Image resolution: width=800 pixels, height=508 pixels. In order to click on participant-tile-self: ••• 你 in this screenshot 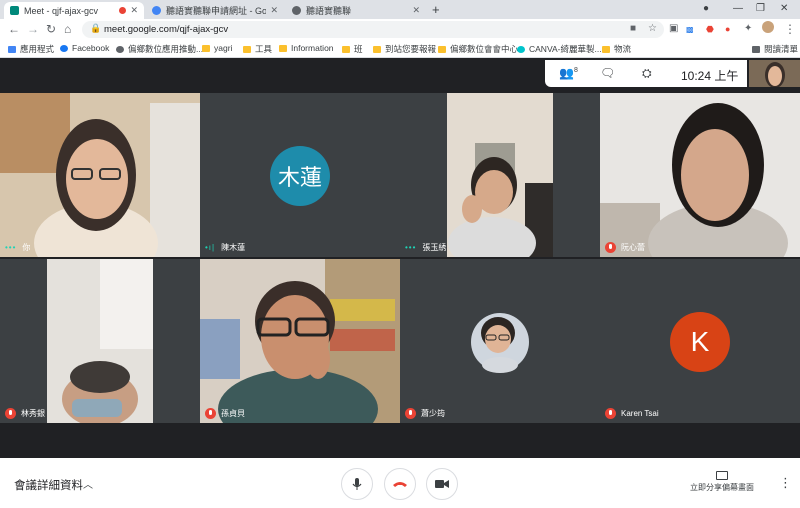, I will do `click(100, 175)`.